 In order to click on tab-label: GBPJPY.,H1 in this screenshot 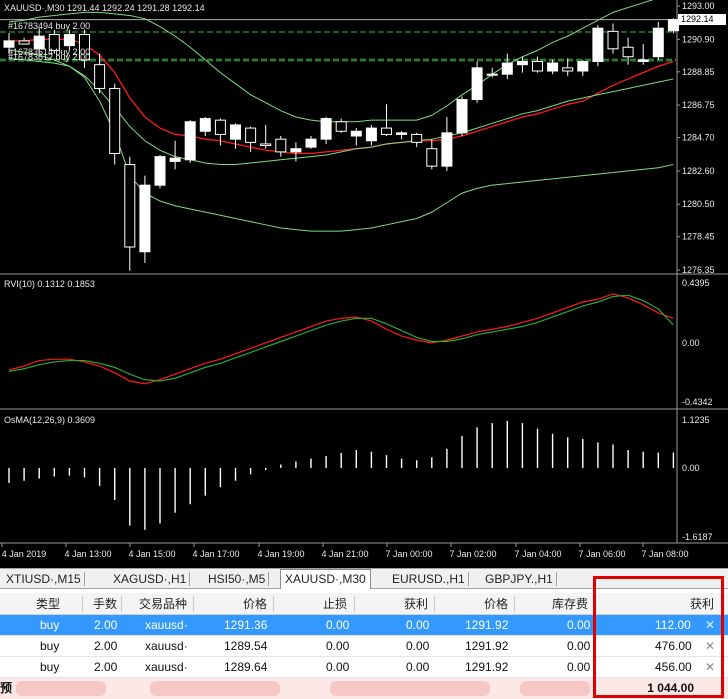, I will do `click(519, 579)`.